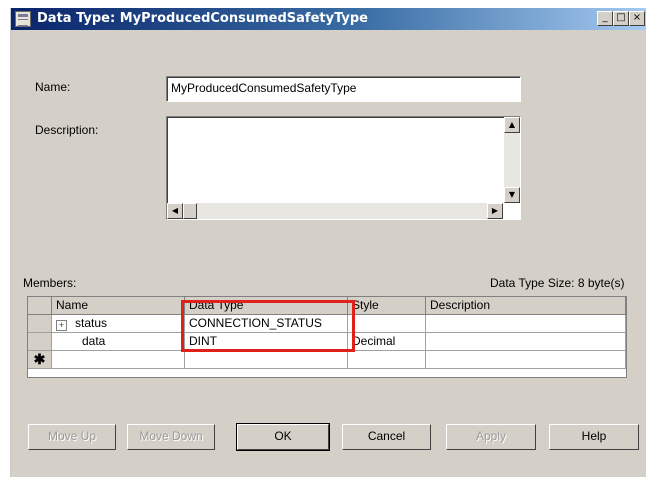 The image size is (646, 477). What do you see at coordinates (266, 360) in the screenshot?
I see `member-data-type-cell` at bounding box center [266, 360].